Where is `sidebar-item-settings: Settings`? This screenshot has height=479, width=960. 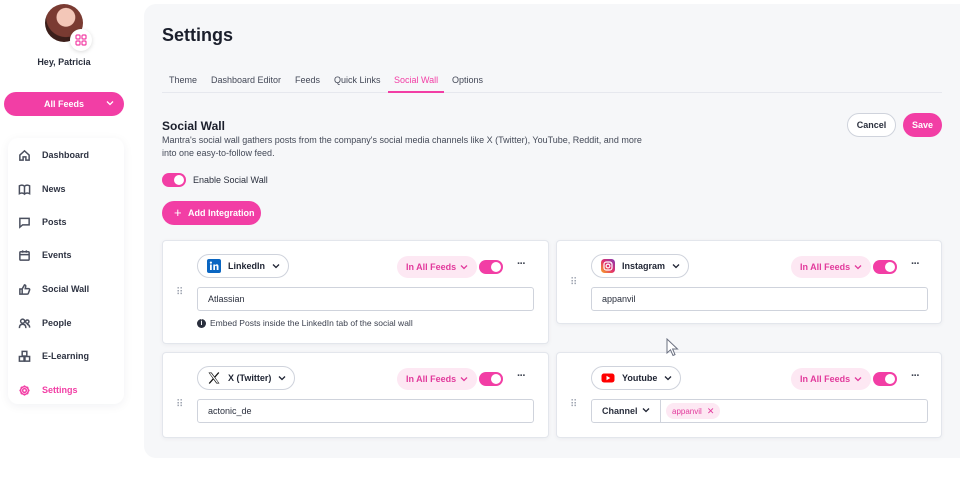 sidebar-item-settings: Settings is located at coordinates (48, 390).